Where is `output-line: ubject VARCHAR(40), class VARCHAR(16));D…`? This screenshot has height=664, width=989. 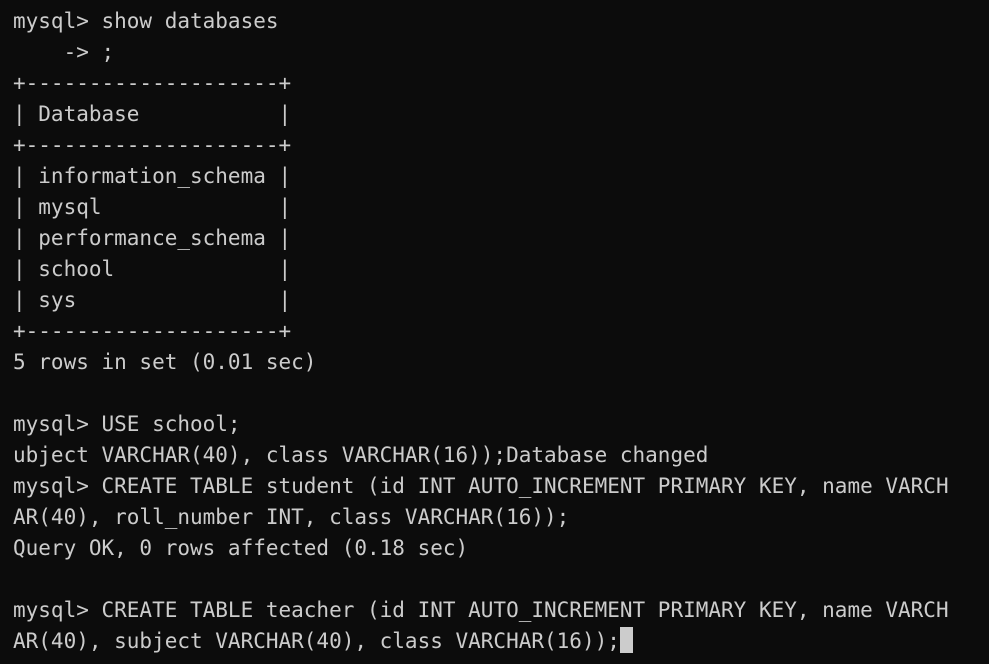 output-line: ubject VARCHAR(40), class VARCHAR(16));D… is located at coordinates (361, 455).